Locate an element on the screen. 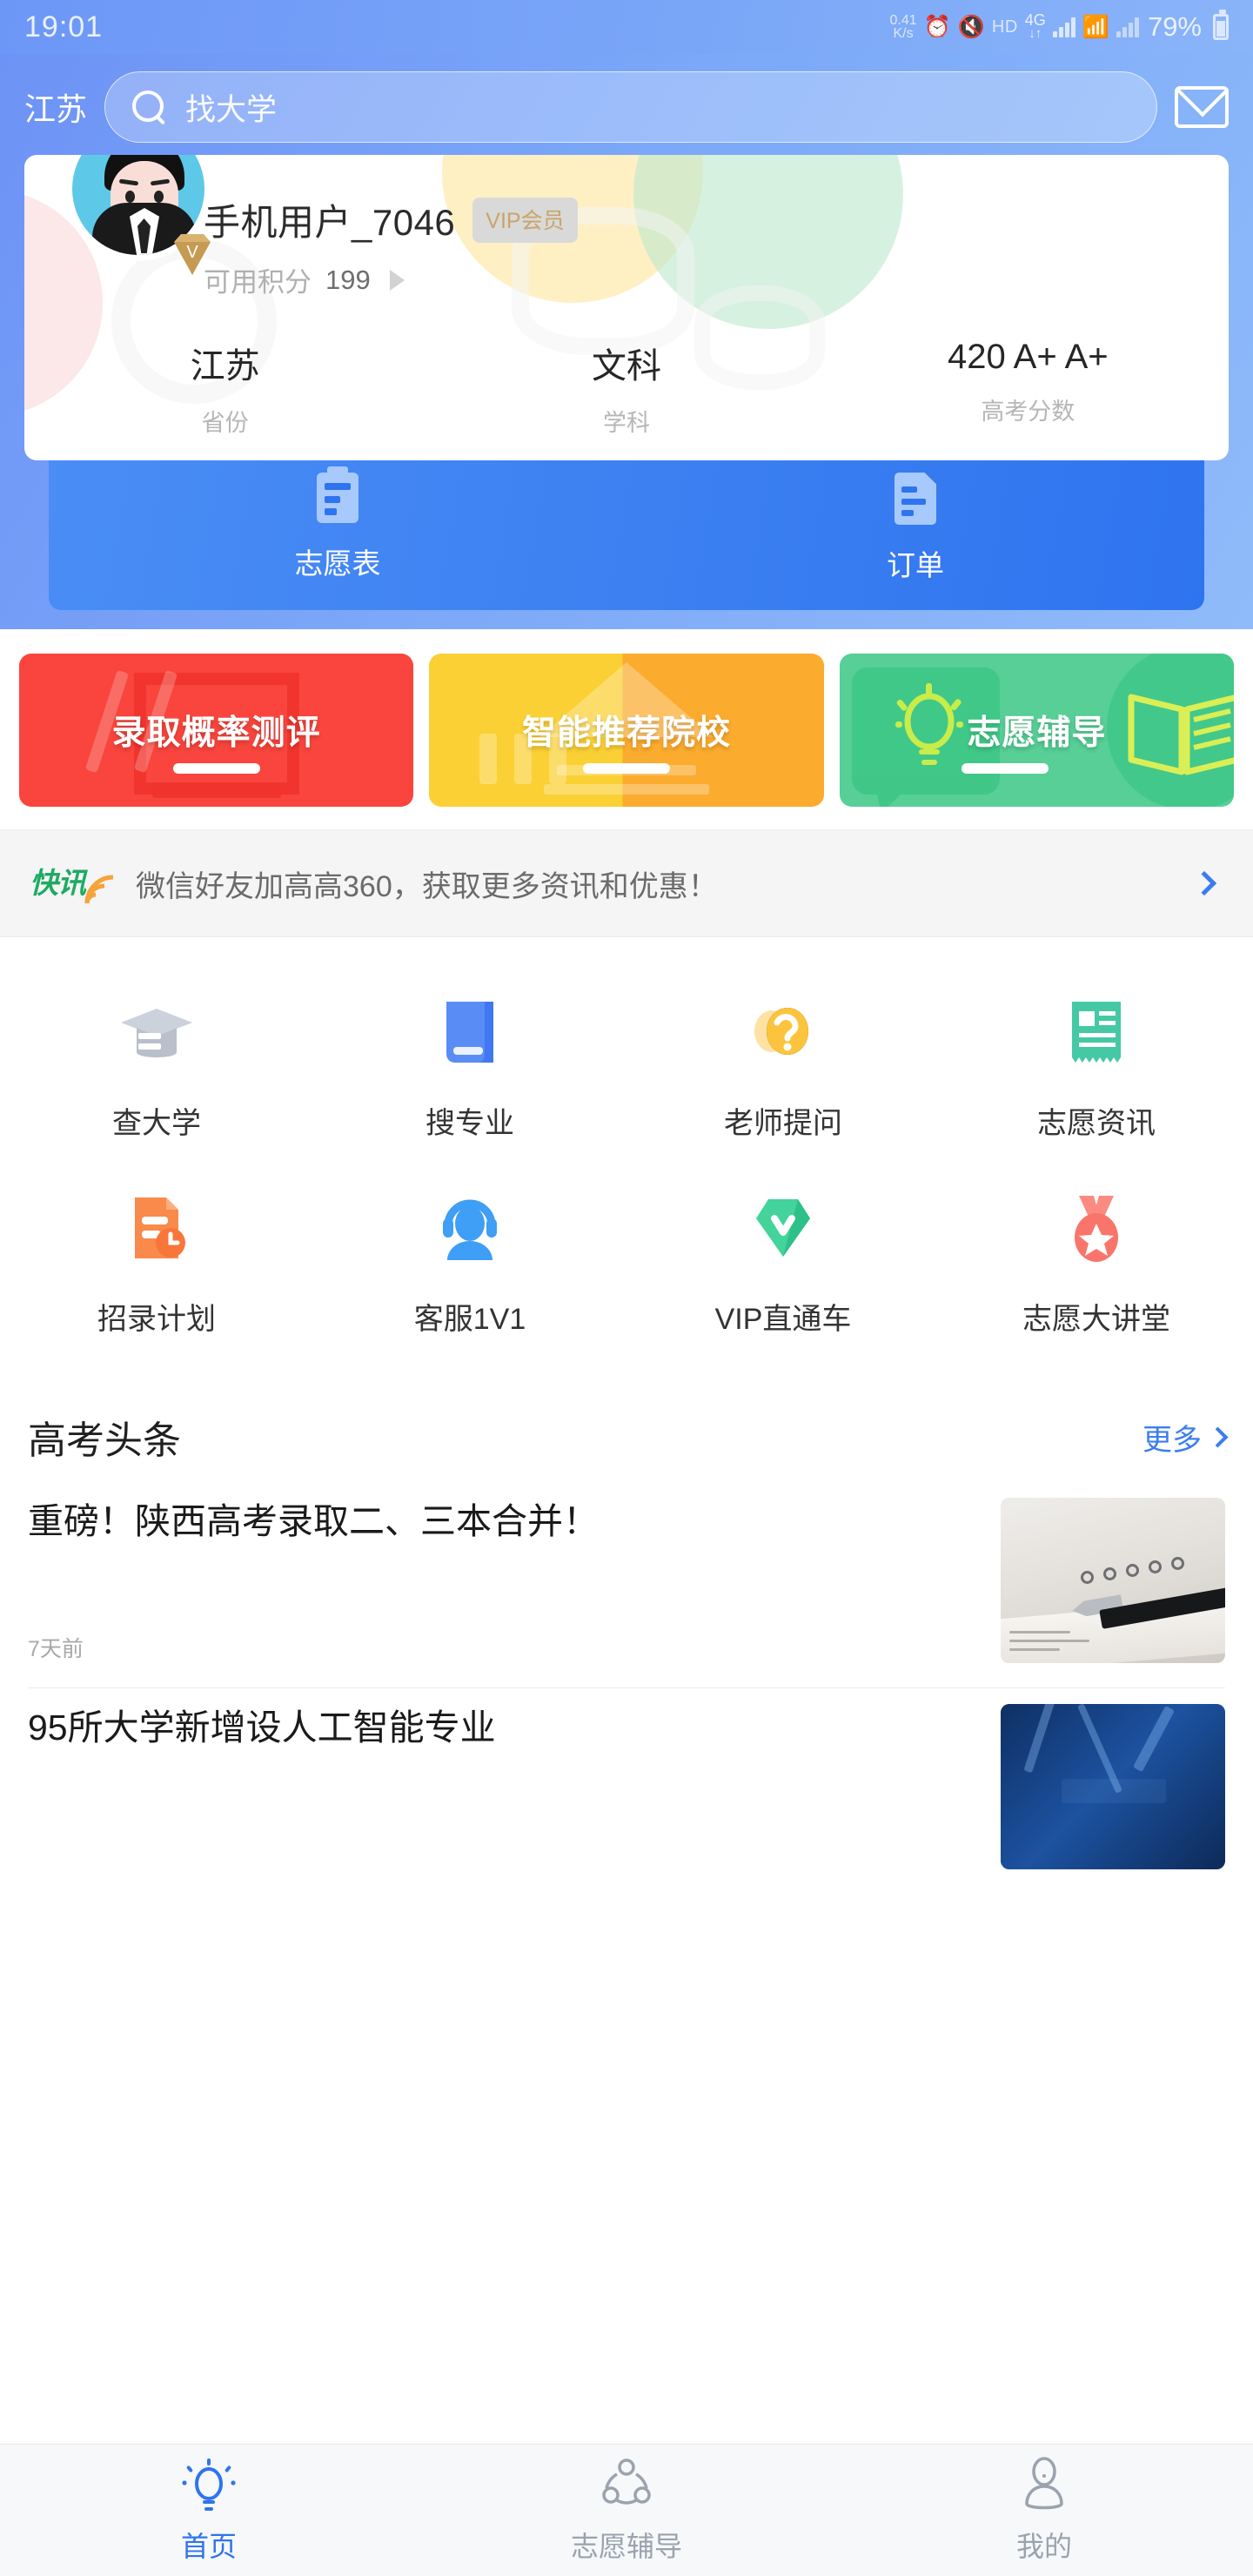 Image resolution: width=1253 pixels, height=2576 pixels. diamond-v-icon is located at coordinates (783, 1228).